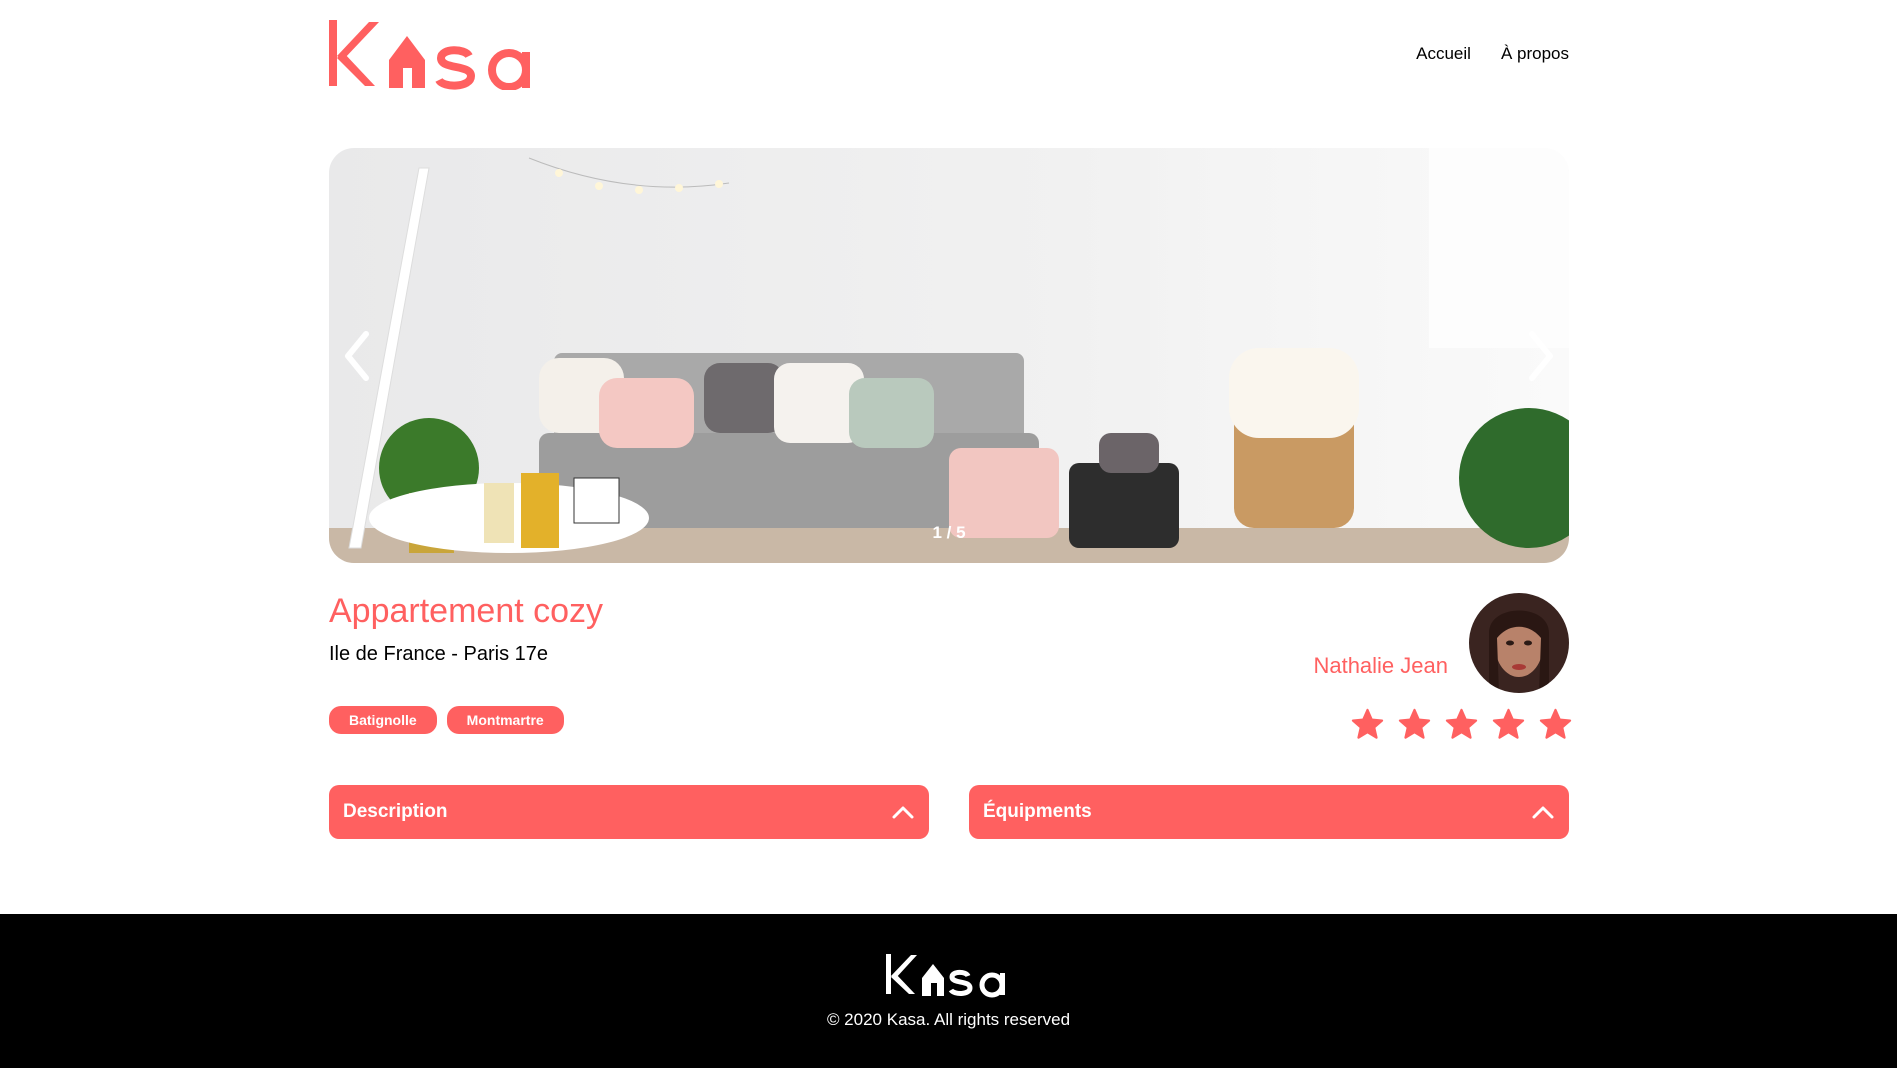 This screenshot has height=1068, width=1897. I want to click on nav-about-link: À propos, so click(1535, 54).